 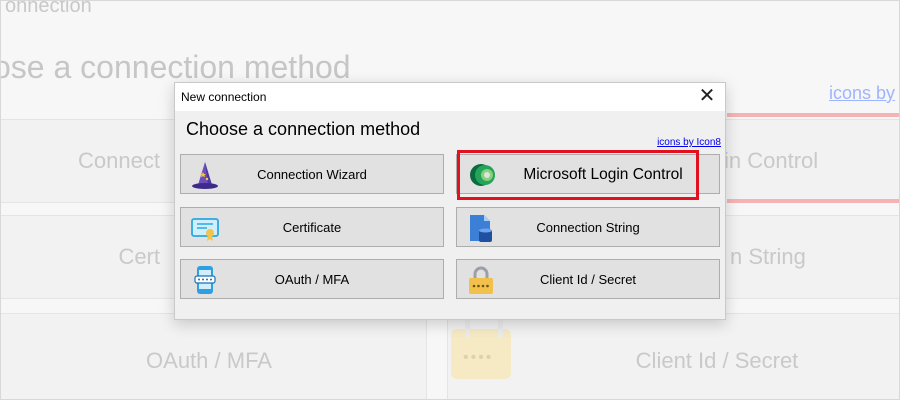 I want to click on connection-string-button: Connection String, so click(x=588, y=227).